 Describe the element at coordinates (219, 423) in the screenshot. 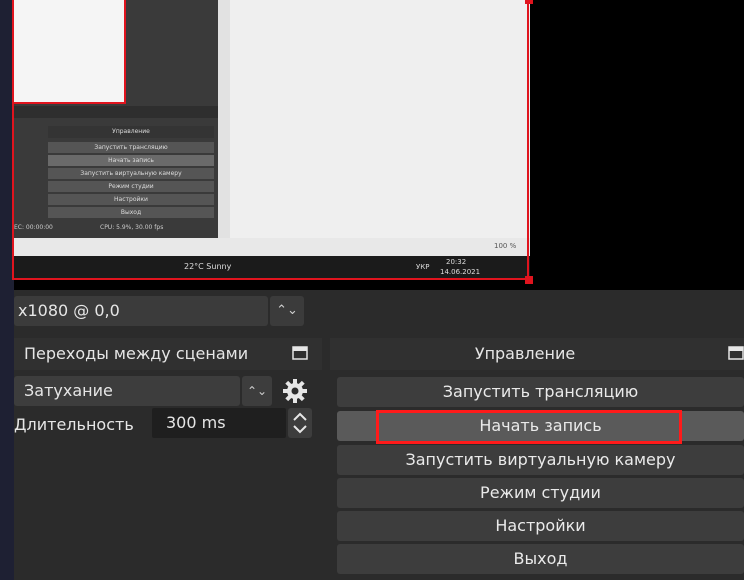

I see `duration-input: 300 ms` at that location.